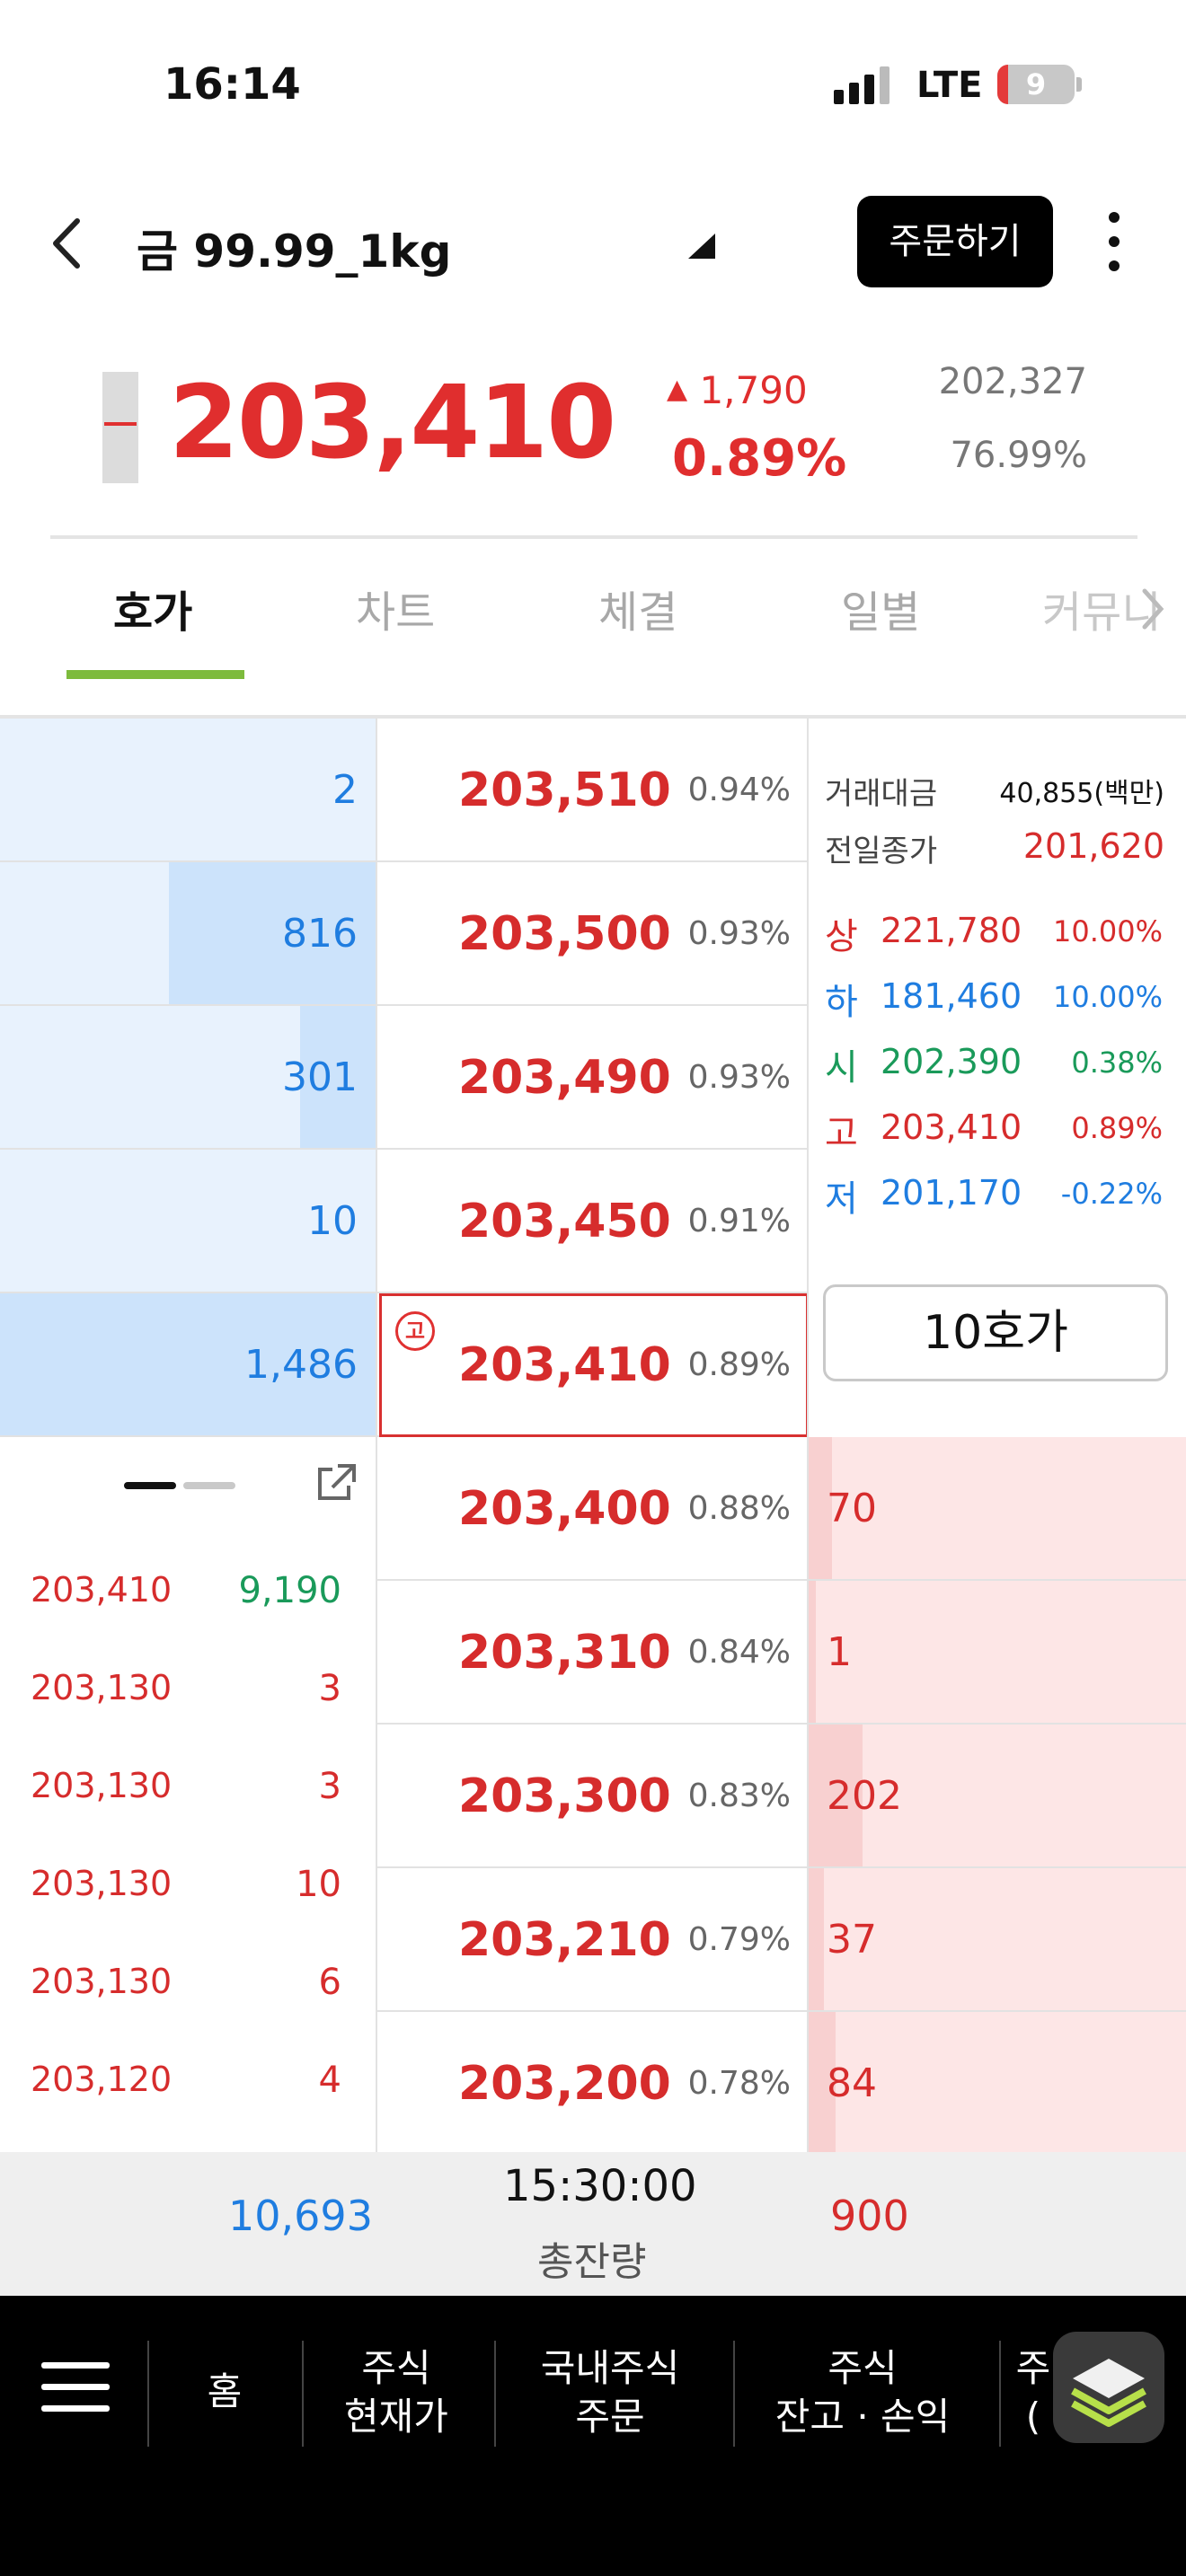 The width and height of the screenshot is (1186, 2576). Describe the element at coordinates (564, 1078) in the screenshot. I see `level-price: 203,490` at that location.